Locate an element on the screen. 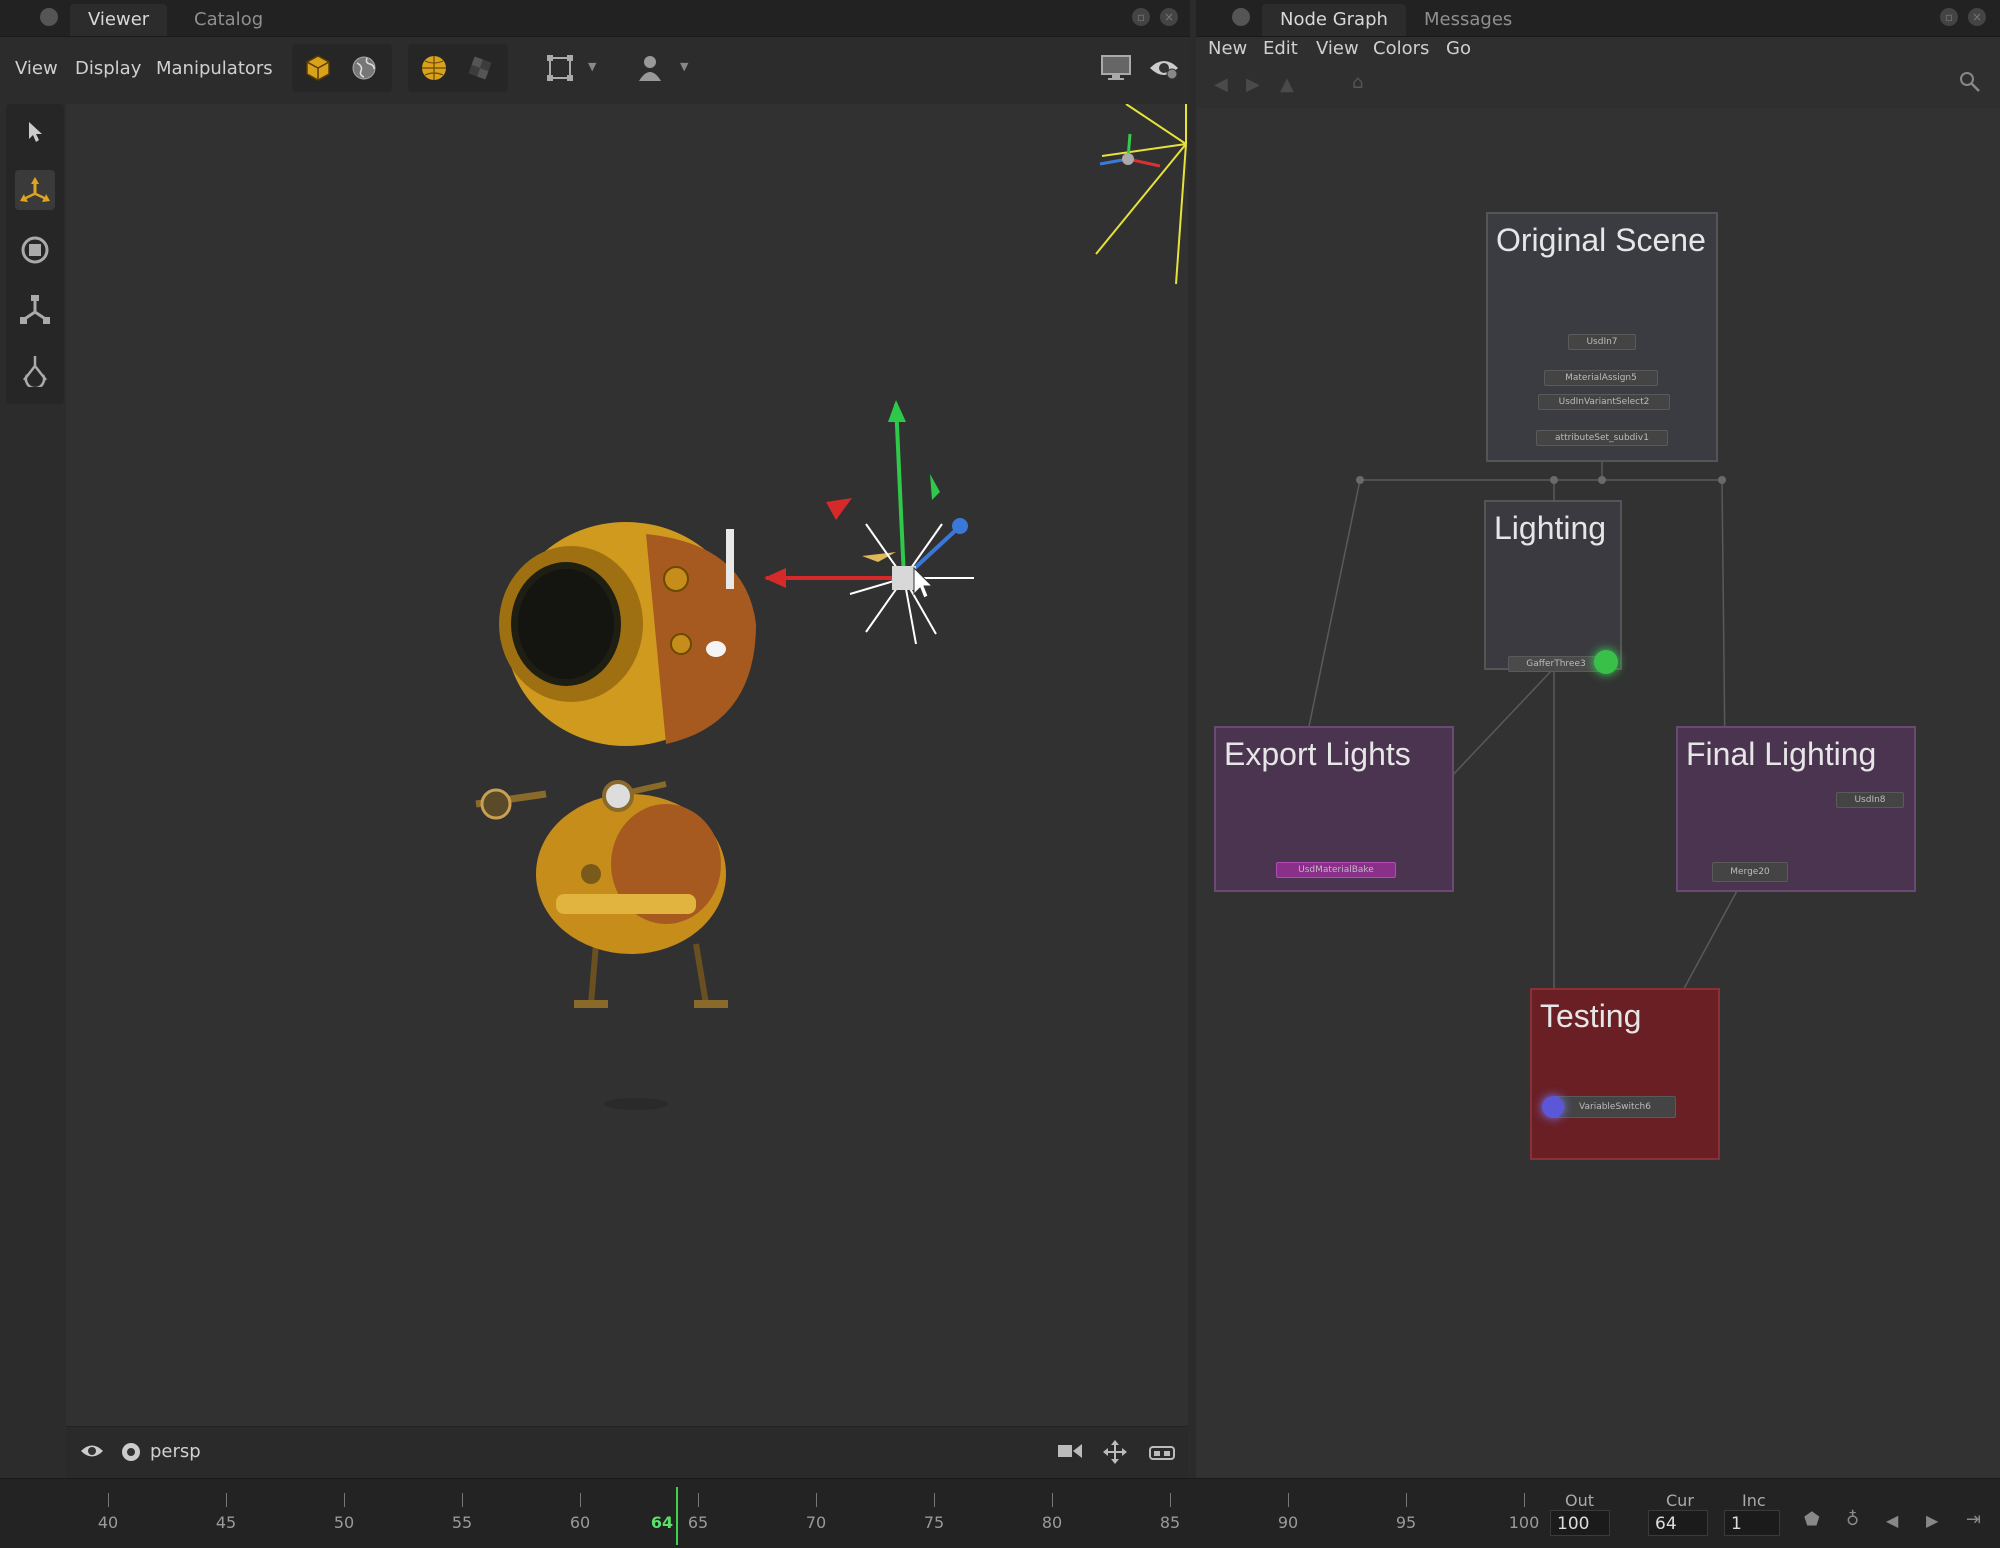 The image size is (2000, 1548). out-frame-field: 100 is located at coordinates (1580, 1523).